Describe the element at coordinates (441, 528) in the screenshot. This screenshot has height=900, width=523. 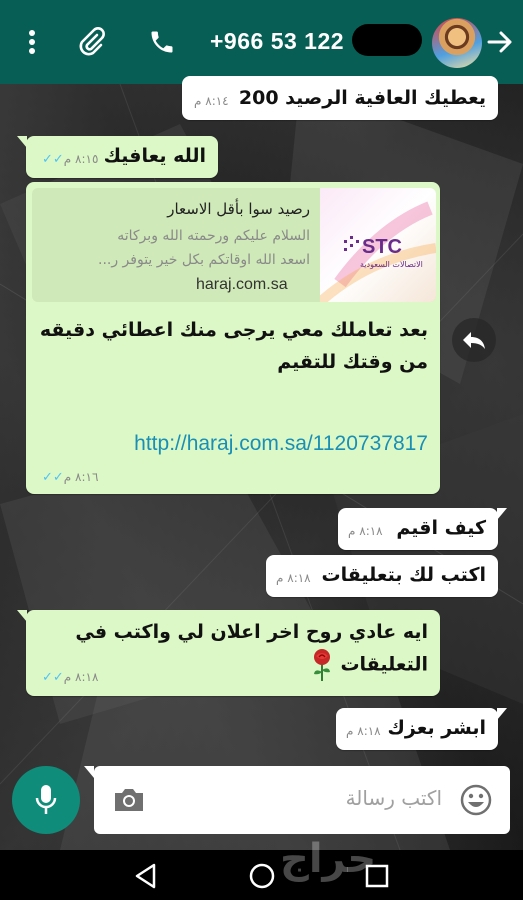
I see `message-text: كيف اقيم` at that location.